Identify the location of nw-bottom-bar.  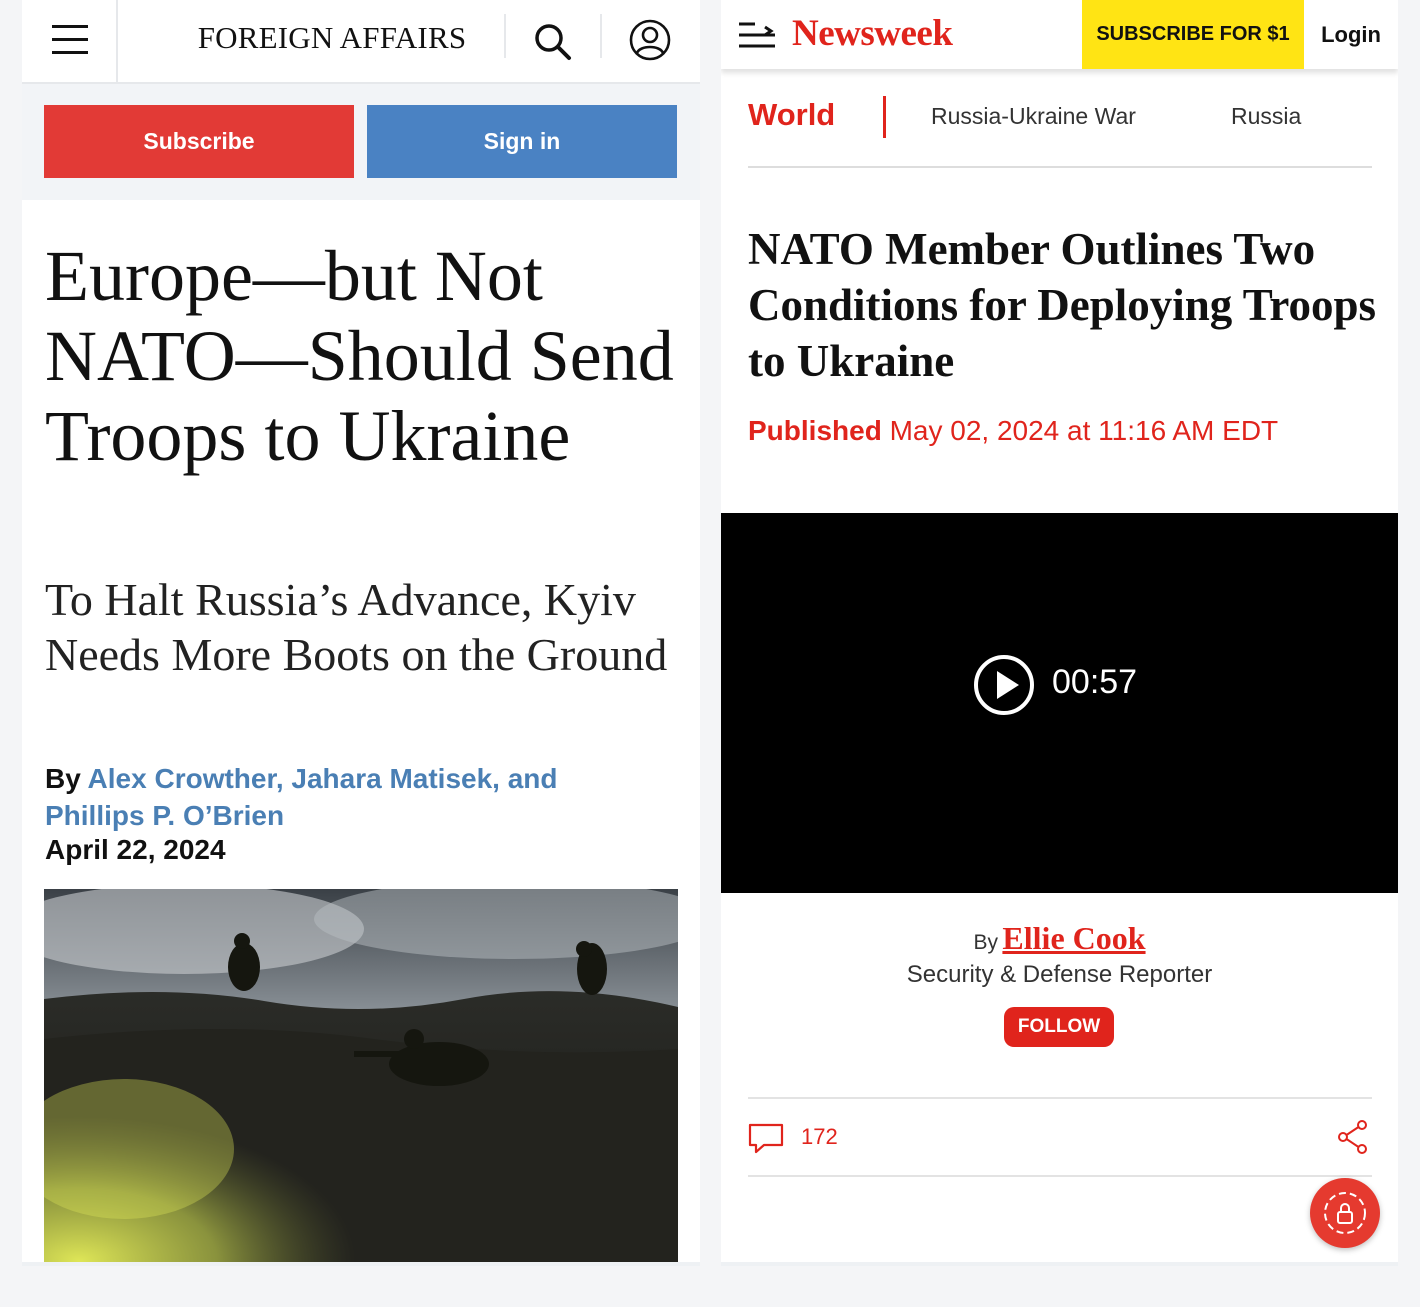
(1059, 1264).